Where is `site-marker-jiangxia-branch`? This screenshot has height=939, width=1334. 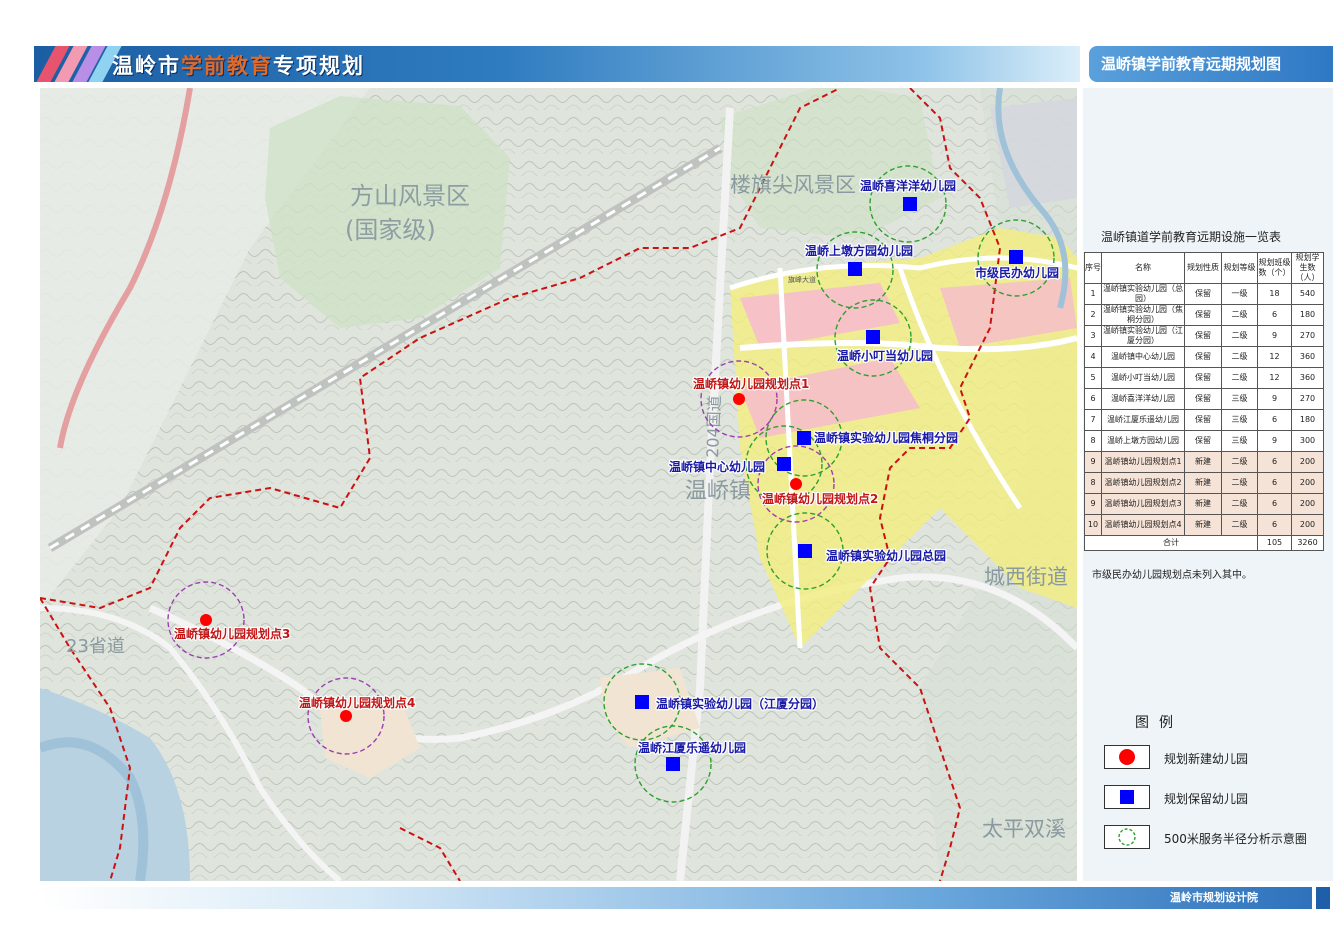
site-marker-jiangxia-branch is located at coordinates (642, 702).